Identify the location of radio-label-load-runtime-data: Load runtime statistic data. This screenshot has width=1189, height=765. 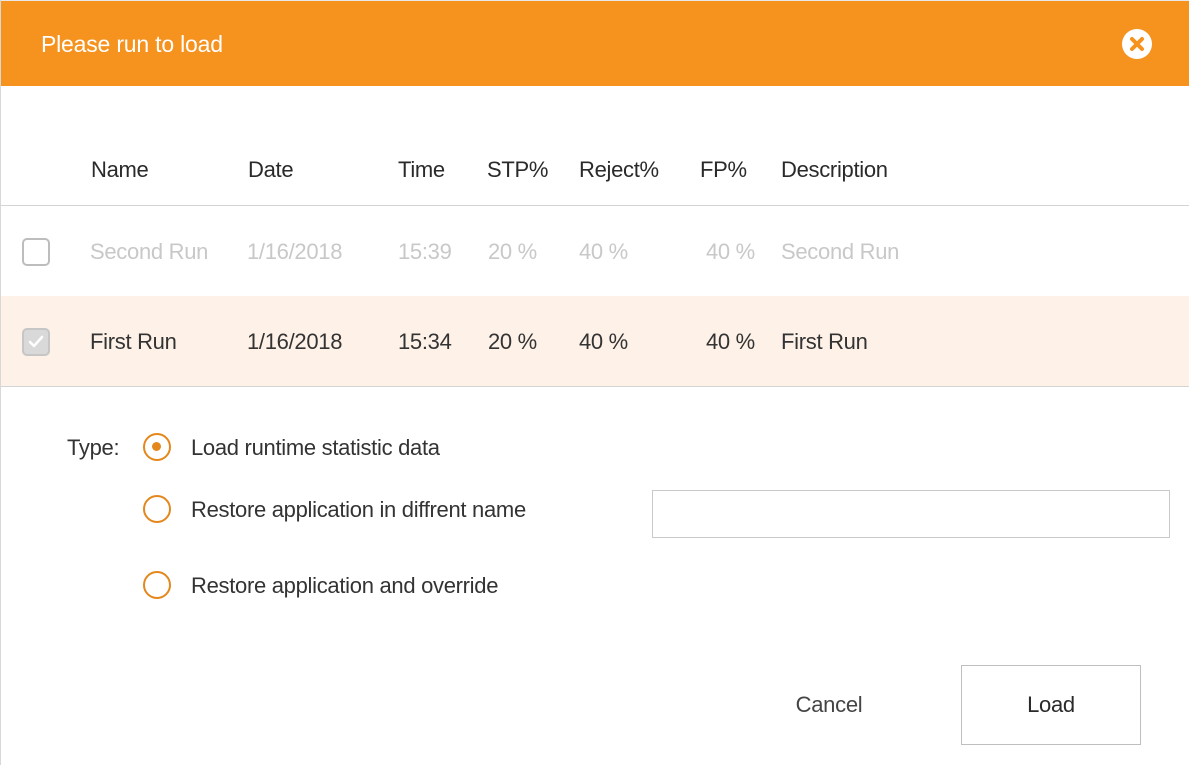
(315, 448).